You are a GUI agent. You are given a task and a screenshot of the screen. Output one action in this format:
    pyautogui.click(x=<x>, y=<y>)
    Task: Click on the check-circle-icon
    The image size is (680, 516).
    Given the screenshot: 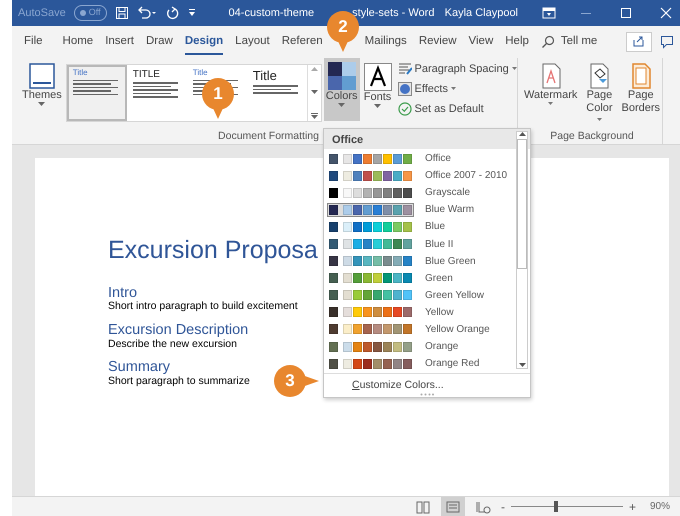 What is the action you would take?
    pyautogui.click(x=405, y=109)
    